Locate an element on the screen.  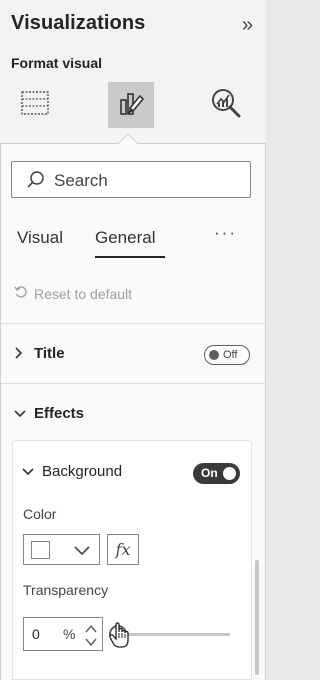
transparency-value: 0 is located at coordinates (36, 634).